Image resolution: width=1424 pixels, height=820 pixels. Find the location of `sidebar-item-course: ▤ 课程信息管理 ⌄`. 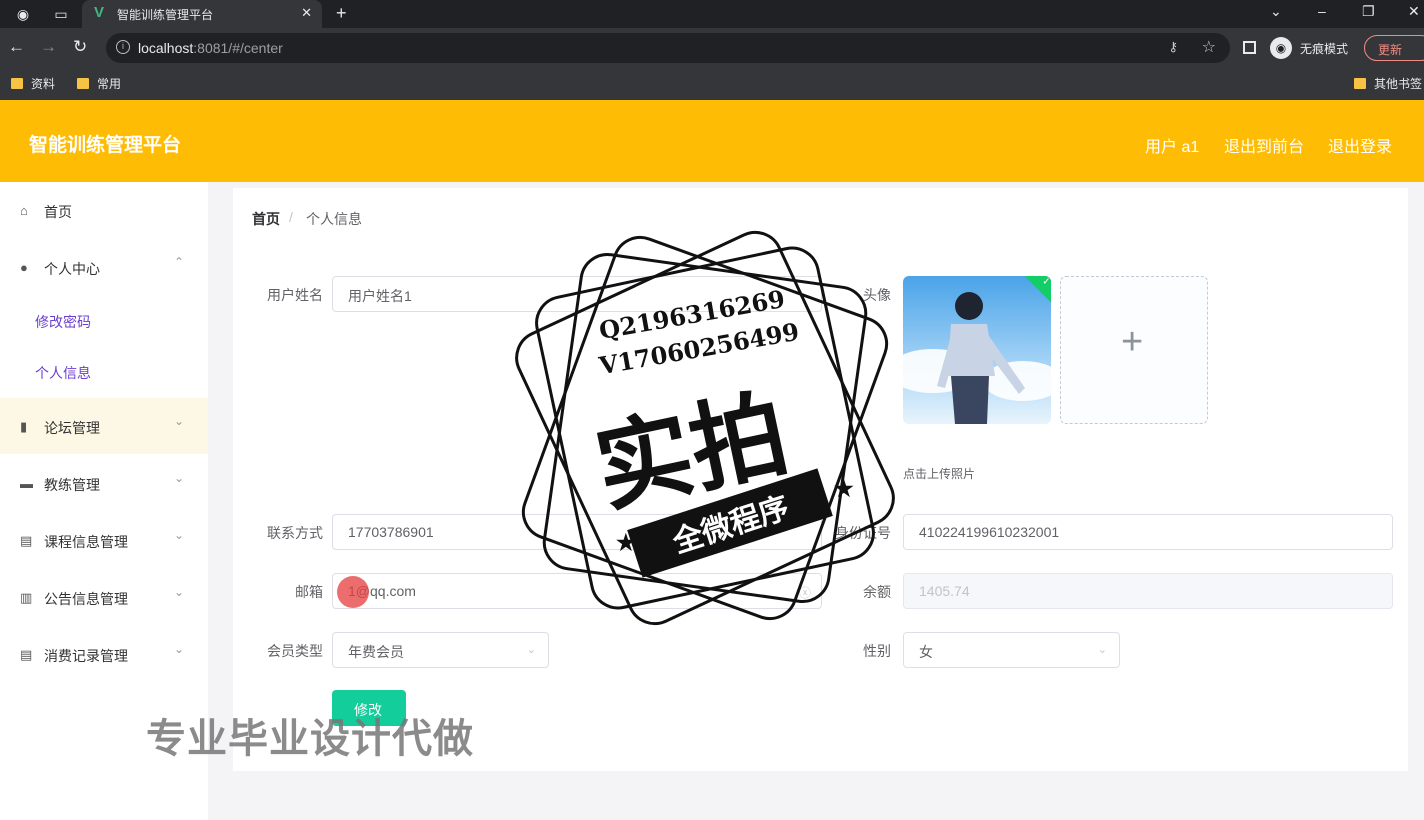

sidebar-item-course: ▤ 课程信息管理 ⌄ is located at coordinates (104, 540).